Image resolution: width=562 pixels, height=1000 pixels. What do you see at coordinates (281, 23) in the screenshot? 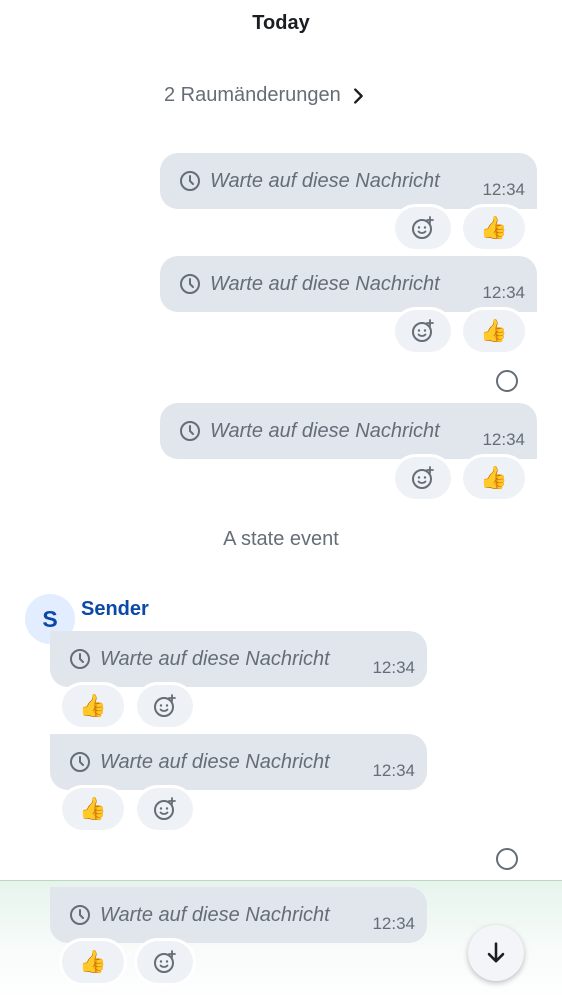
I see `day-separator: Today` at bounding box center [281, 23].